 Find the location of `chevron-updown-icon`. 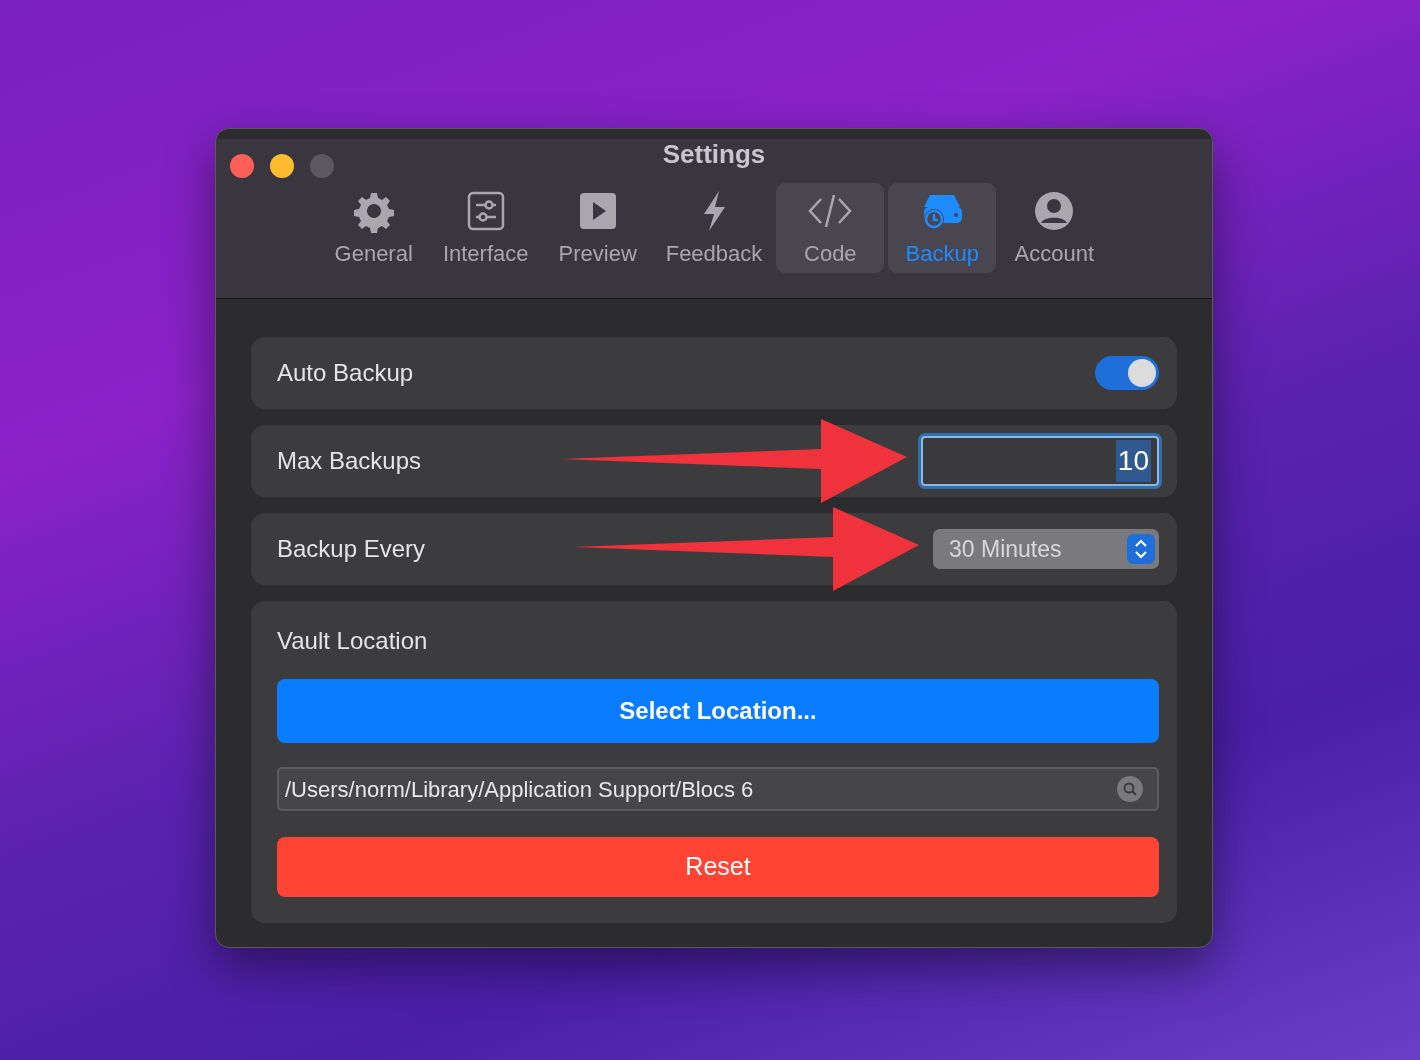

chevron-updown-icon is located at coordinates (1141, 549).